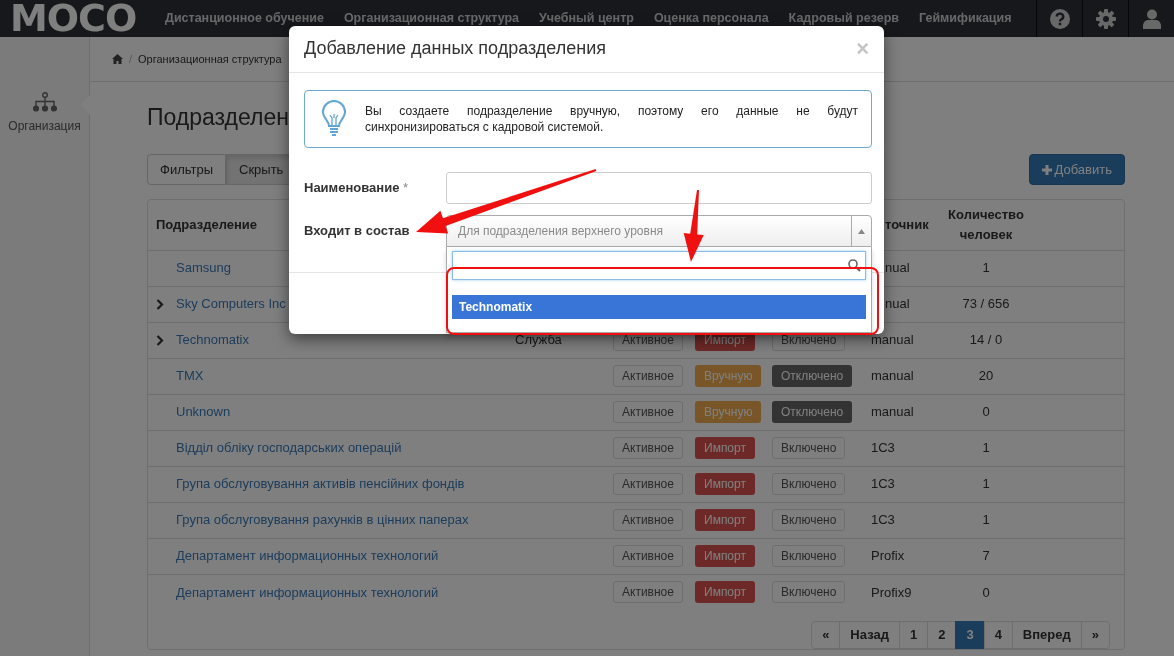  Describe the element at coordinates (986, 304) in the screenshot. I see `table-cell: 73 / 656` at that location.